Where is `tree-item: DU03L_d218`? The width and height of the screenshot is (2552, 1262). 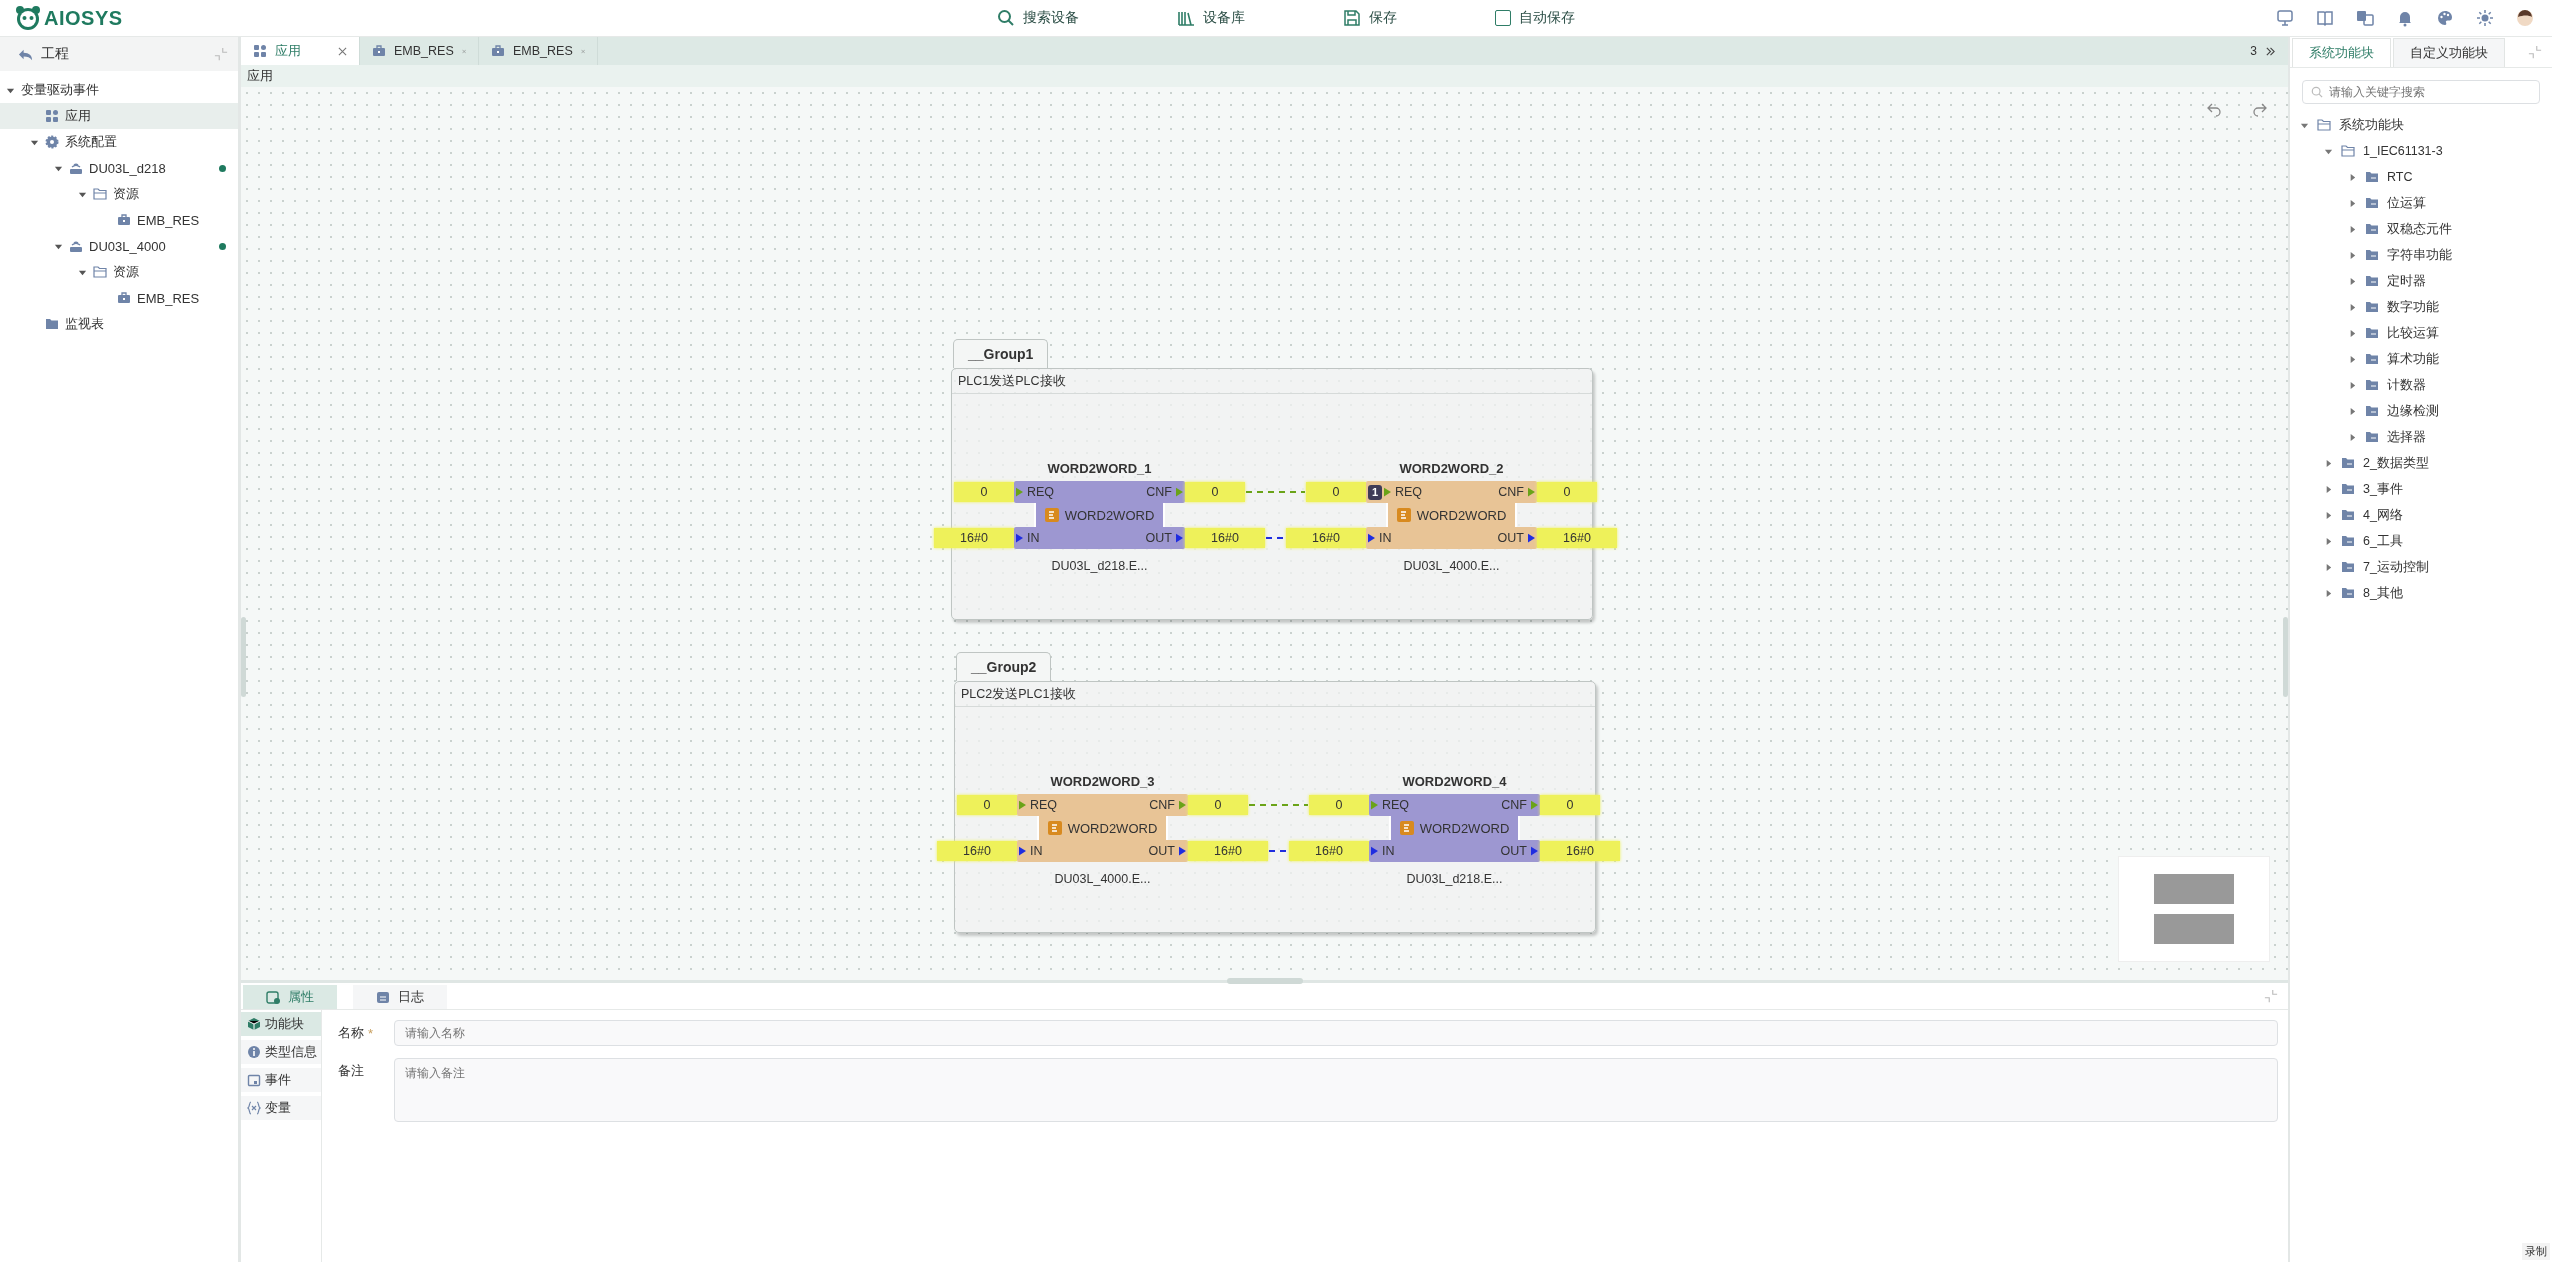
tree-item: DU03L_d218 is located at coordinates (119, 168).